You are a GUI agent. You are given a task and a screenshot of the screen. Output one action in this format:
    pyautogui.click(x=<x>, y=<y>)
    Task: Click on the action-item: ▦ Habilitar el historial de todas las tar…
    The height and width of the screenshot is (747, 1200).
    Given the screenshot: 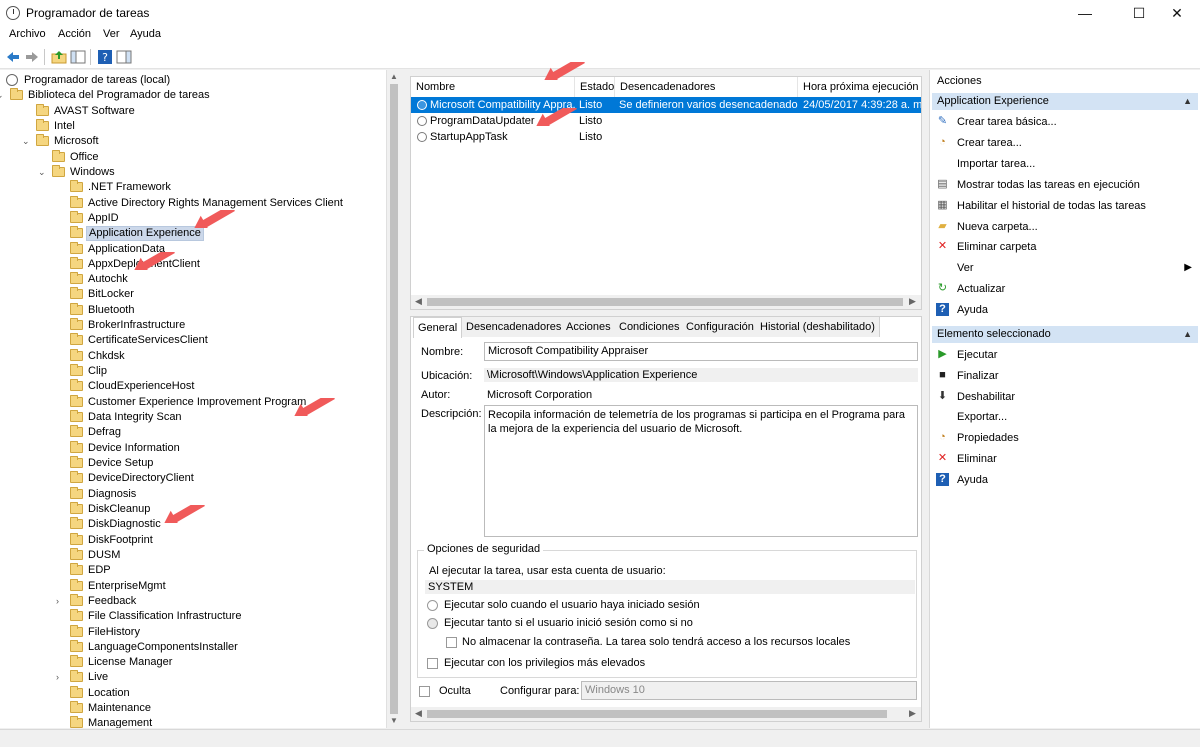 What is the action you would take?
    pyautogui.click(x=1065, y=206)
    